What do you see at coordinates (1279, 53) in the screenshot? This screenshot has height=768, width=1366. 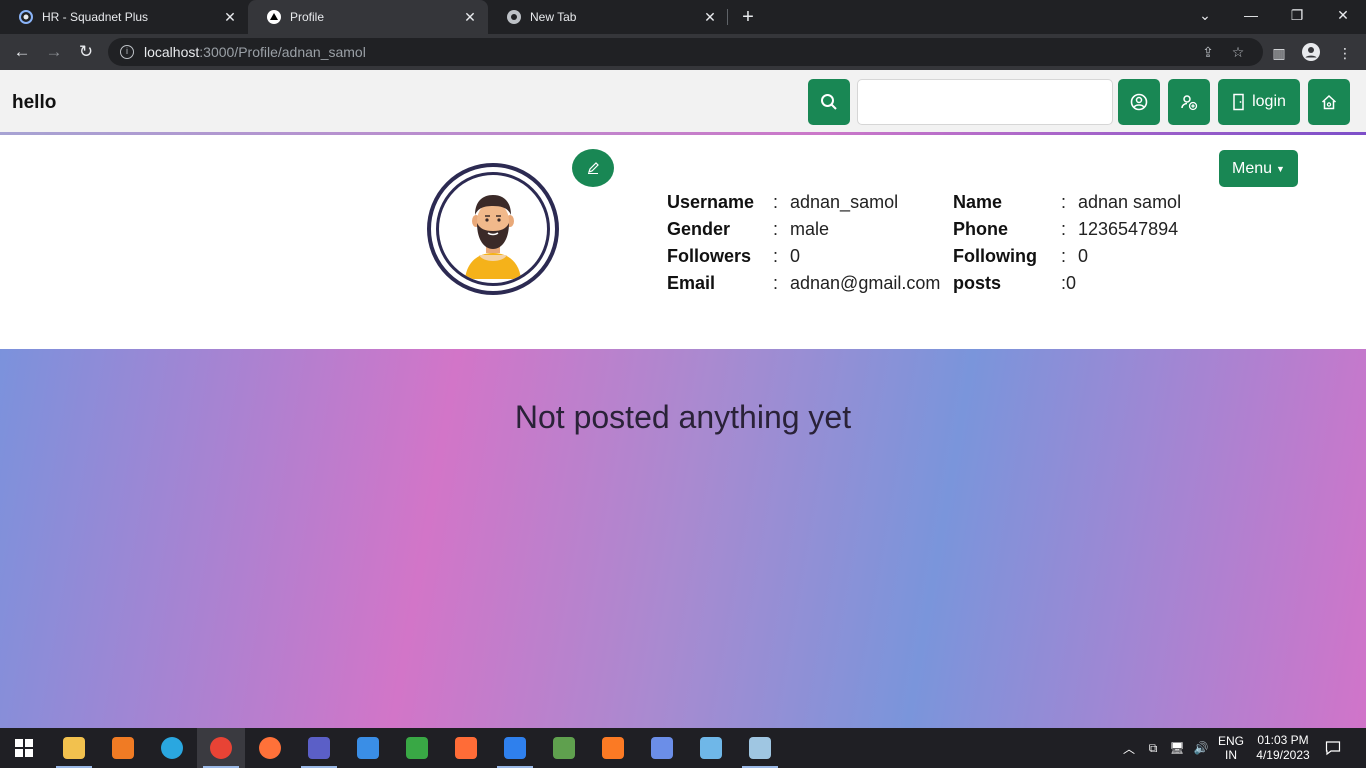 I see `side-panel-icon: ▥` at bounding box center [1279, 53].